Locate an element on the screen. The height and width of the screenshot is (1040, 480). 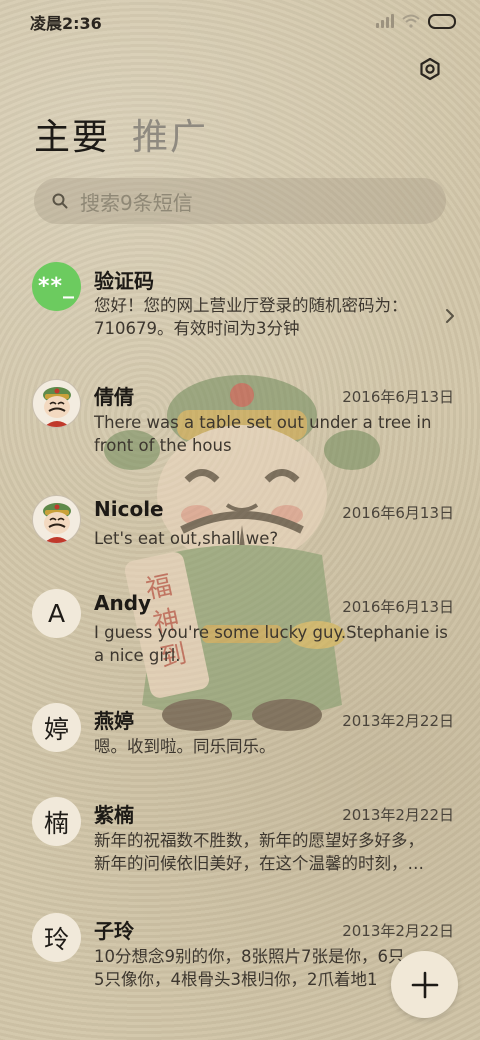
wifi-icon is located at coordinates (411, 21).